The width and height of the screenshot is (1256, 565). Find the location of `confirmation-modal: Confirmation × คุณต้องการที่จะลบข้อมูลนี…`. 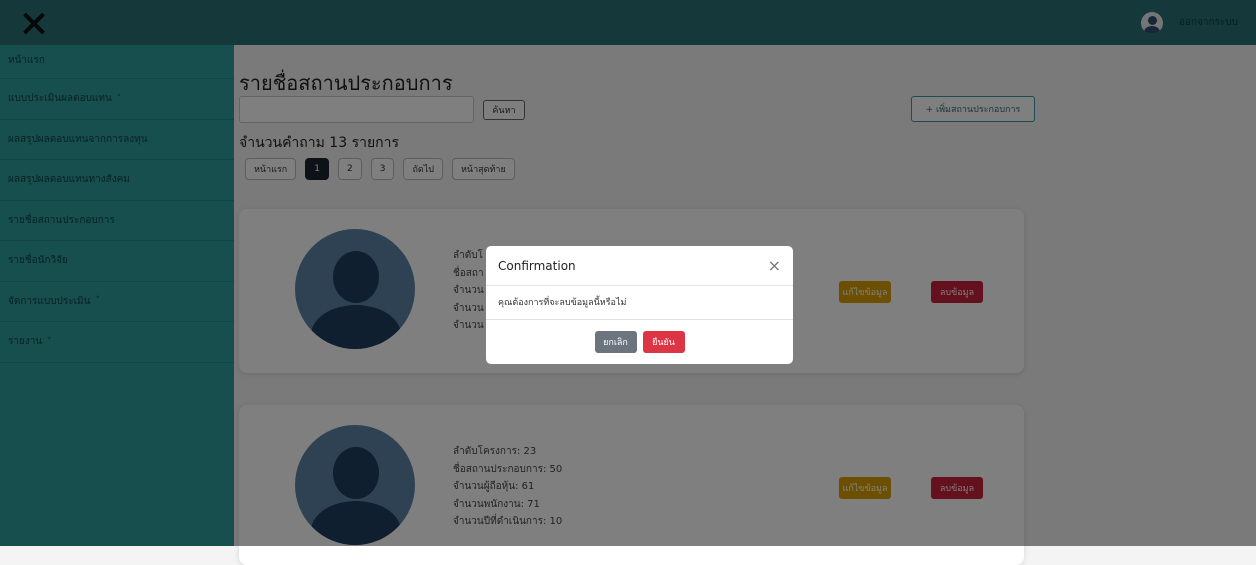

confirmation-modal: Confirmation × คุณต้องการที่จะลบข้อมูลนี… is located at coordinates (639, 305).